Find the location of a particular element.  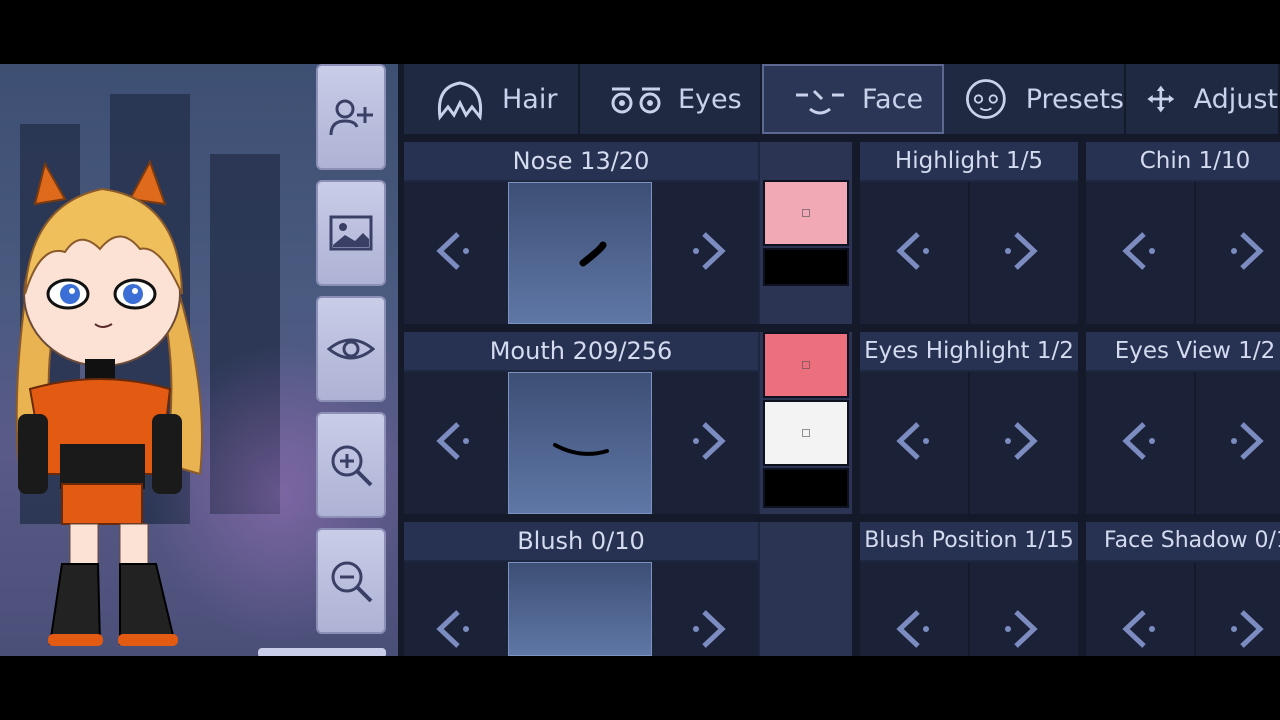

option-title: Mouth 209/256 is located at coordinates (581, 351).